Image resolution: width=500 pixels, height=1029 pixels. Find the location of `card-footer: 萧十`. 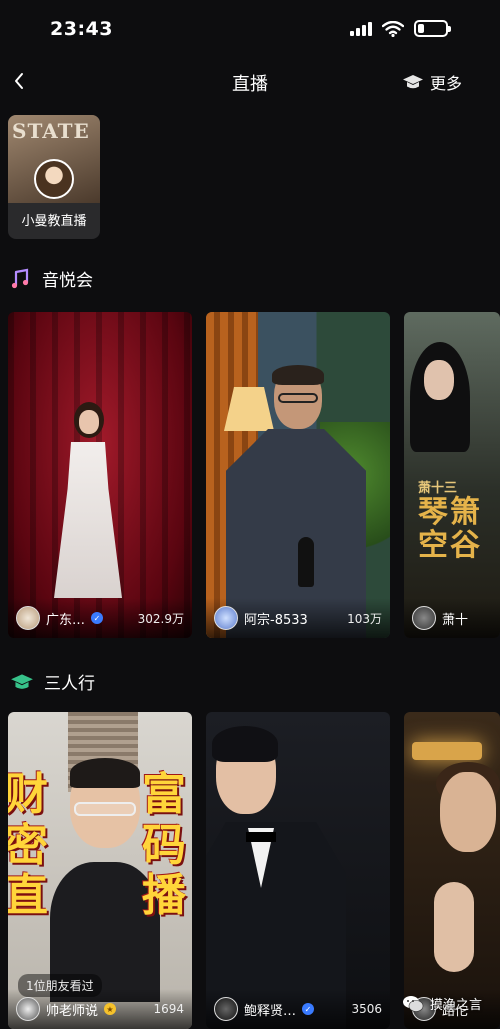

card-footer: 萧十 is located at coordinates (452, 618).